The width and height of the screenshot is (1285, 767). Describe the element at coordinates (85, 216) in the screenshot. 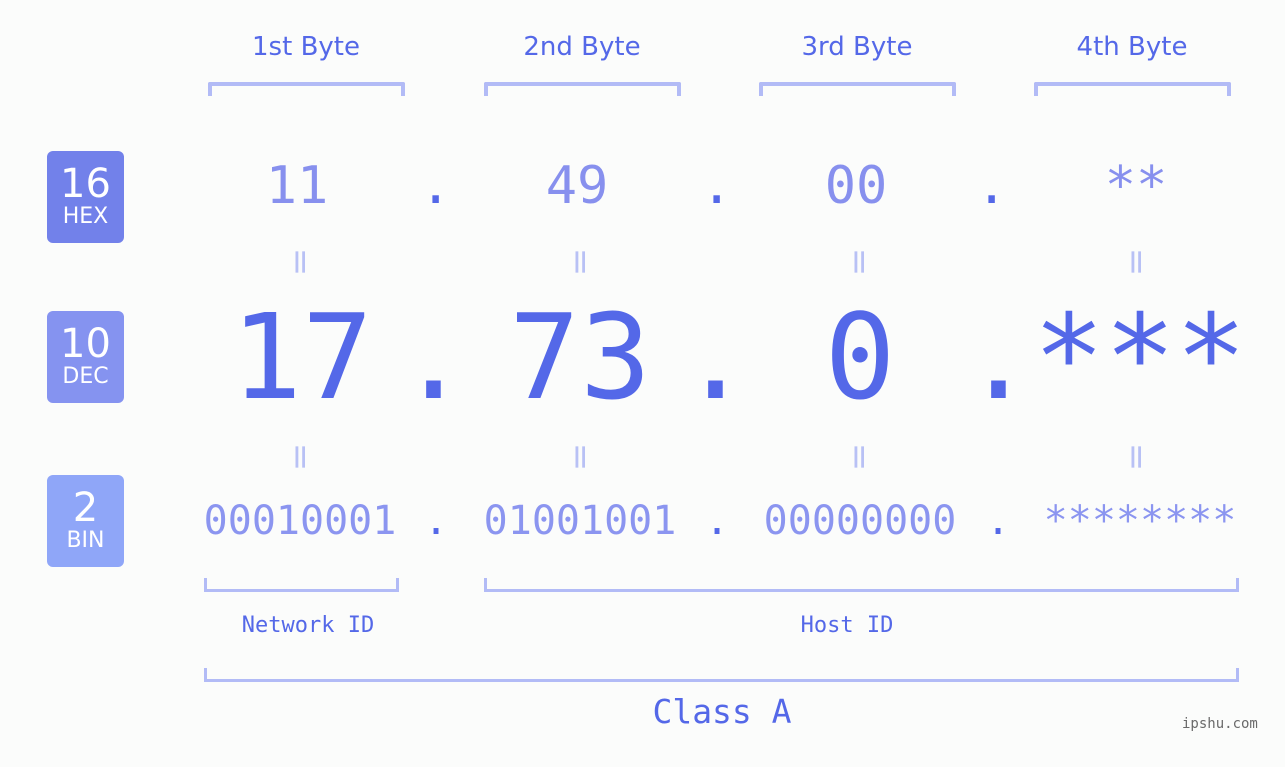

I see `hex-label: HEX` at that location.